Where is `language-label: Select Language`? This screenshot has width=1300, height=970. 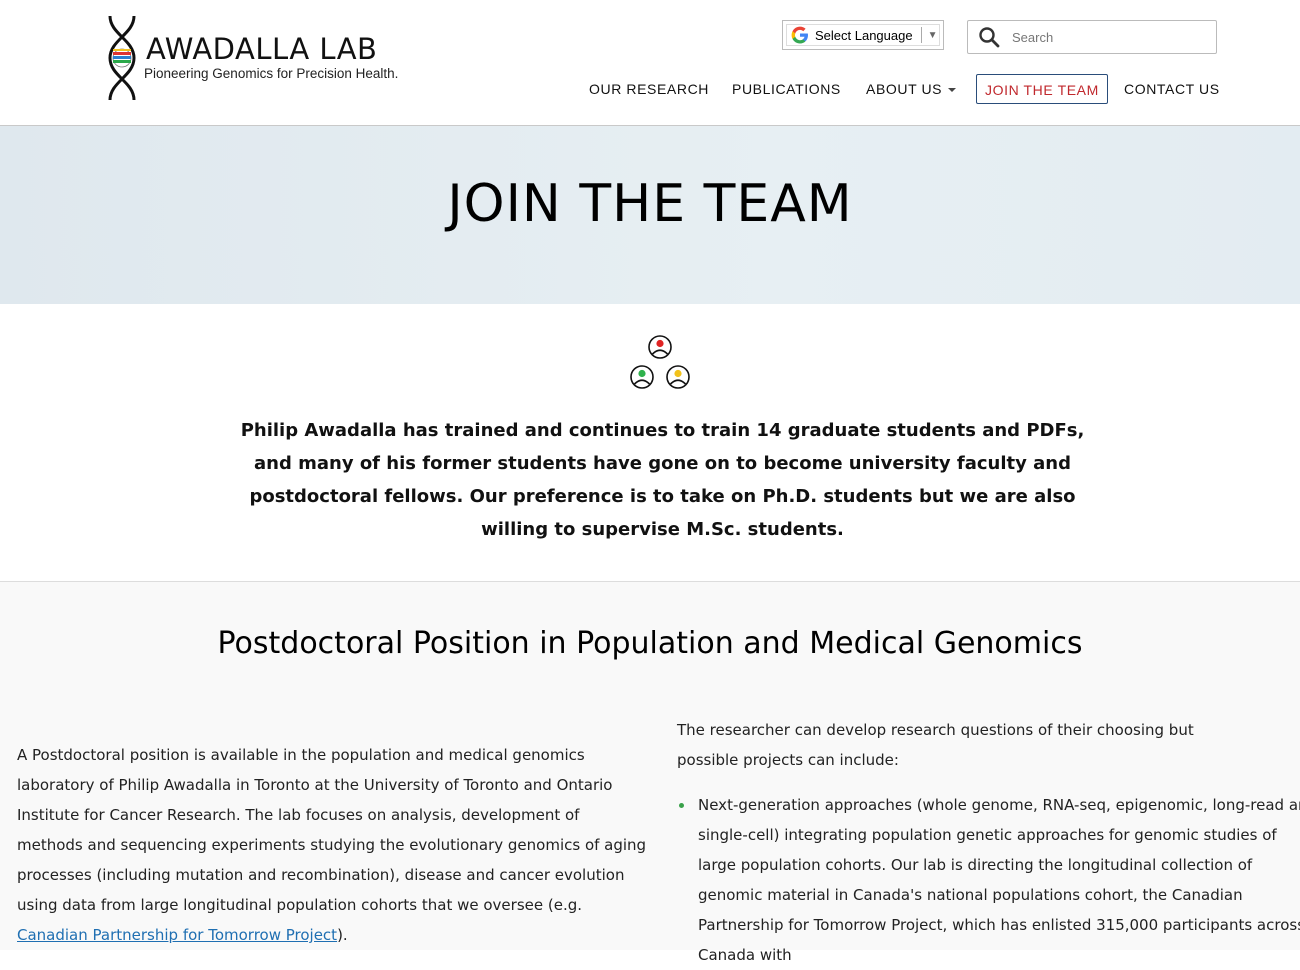 language-label: Select Language is located at coordinates (864, 35).